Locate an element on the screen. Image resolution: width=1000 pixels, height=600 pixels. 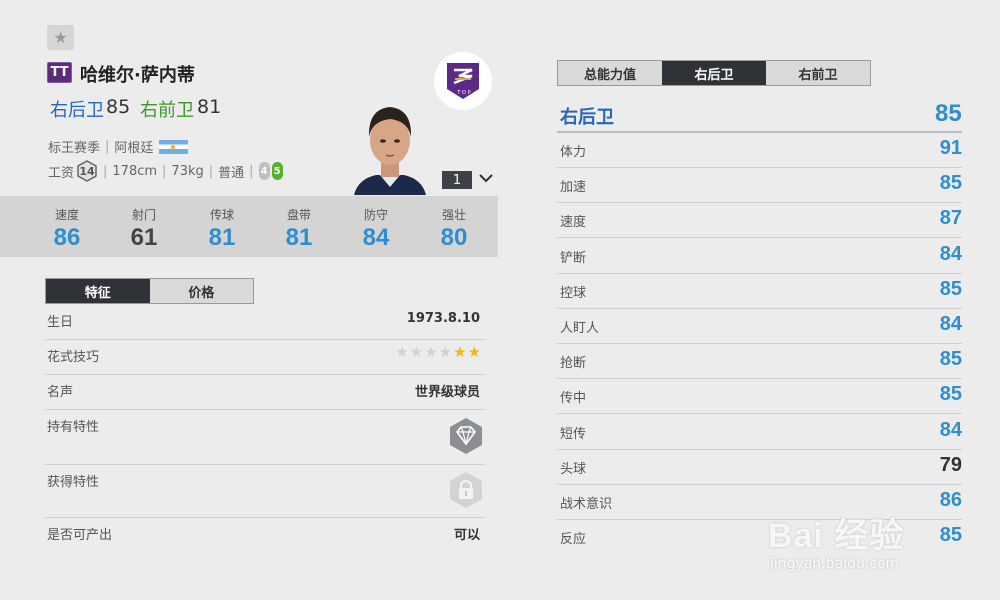
birthday-label: 生日 is located at coordinates (60, 322).